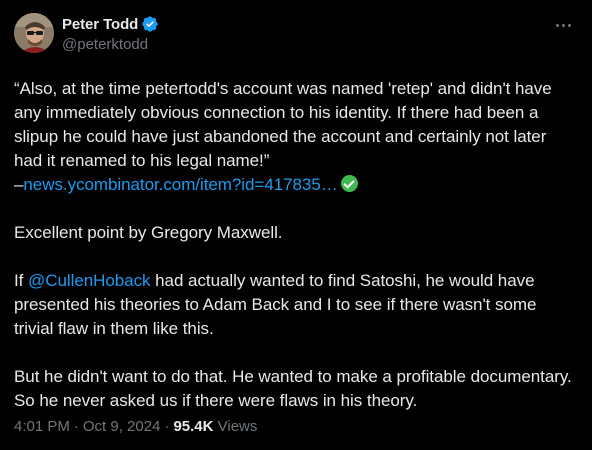 Image resolution: width=592 pixels, height=450 pixels. I want to click on more-options-button, so click(563, 25).